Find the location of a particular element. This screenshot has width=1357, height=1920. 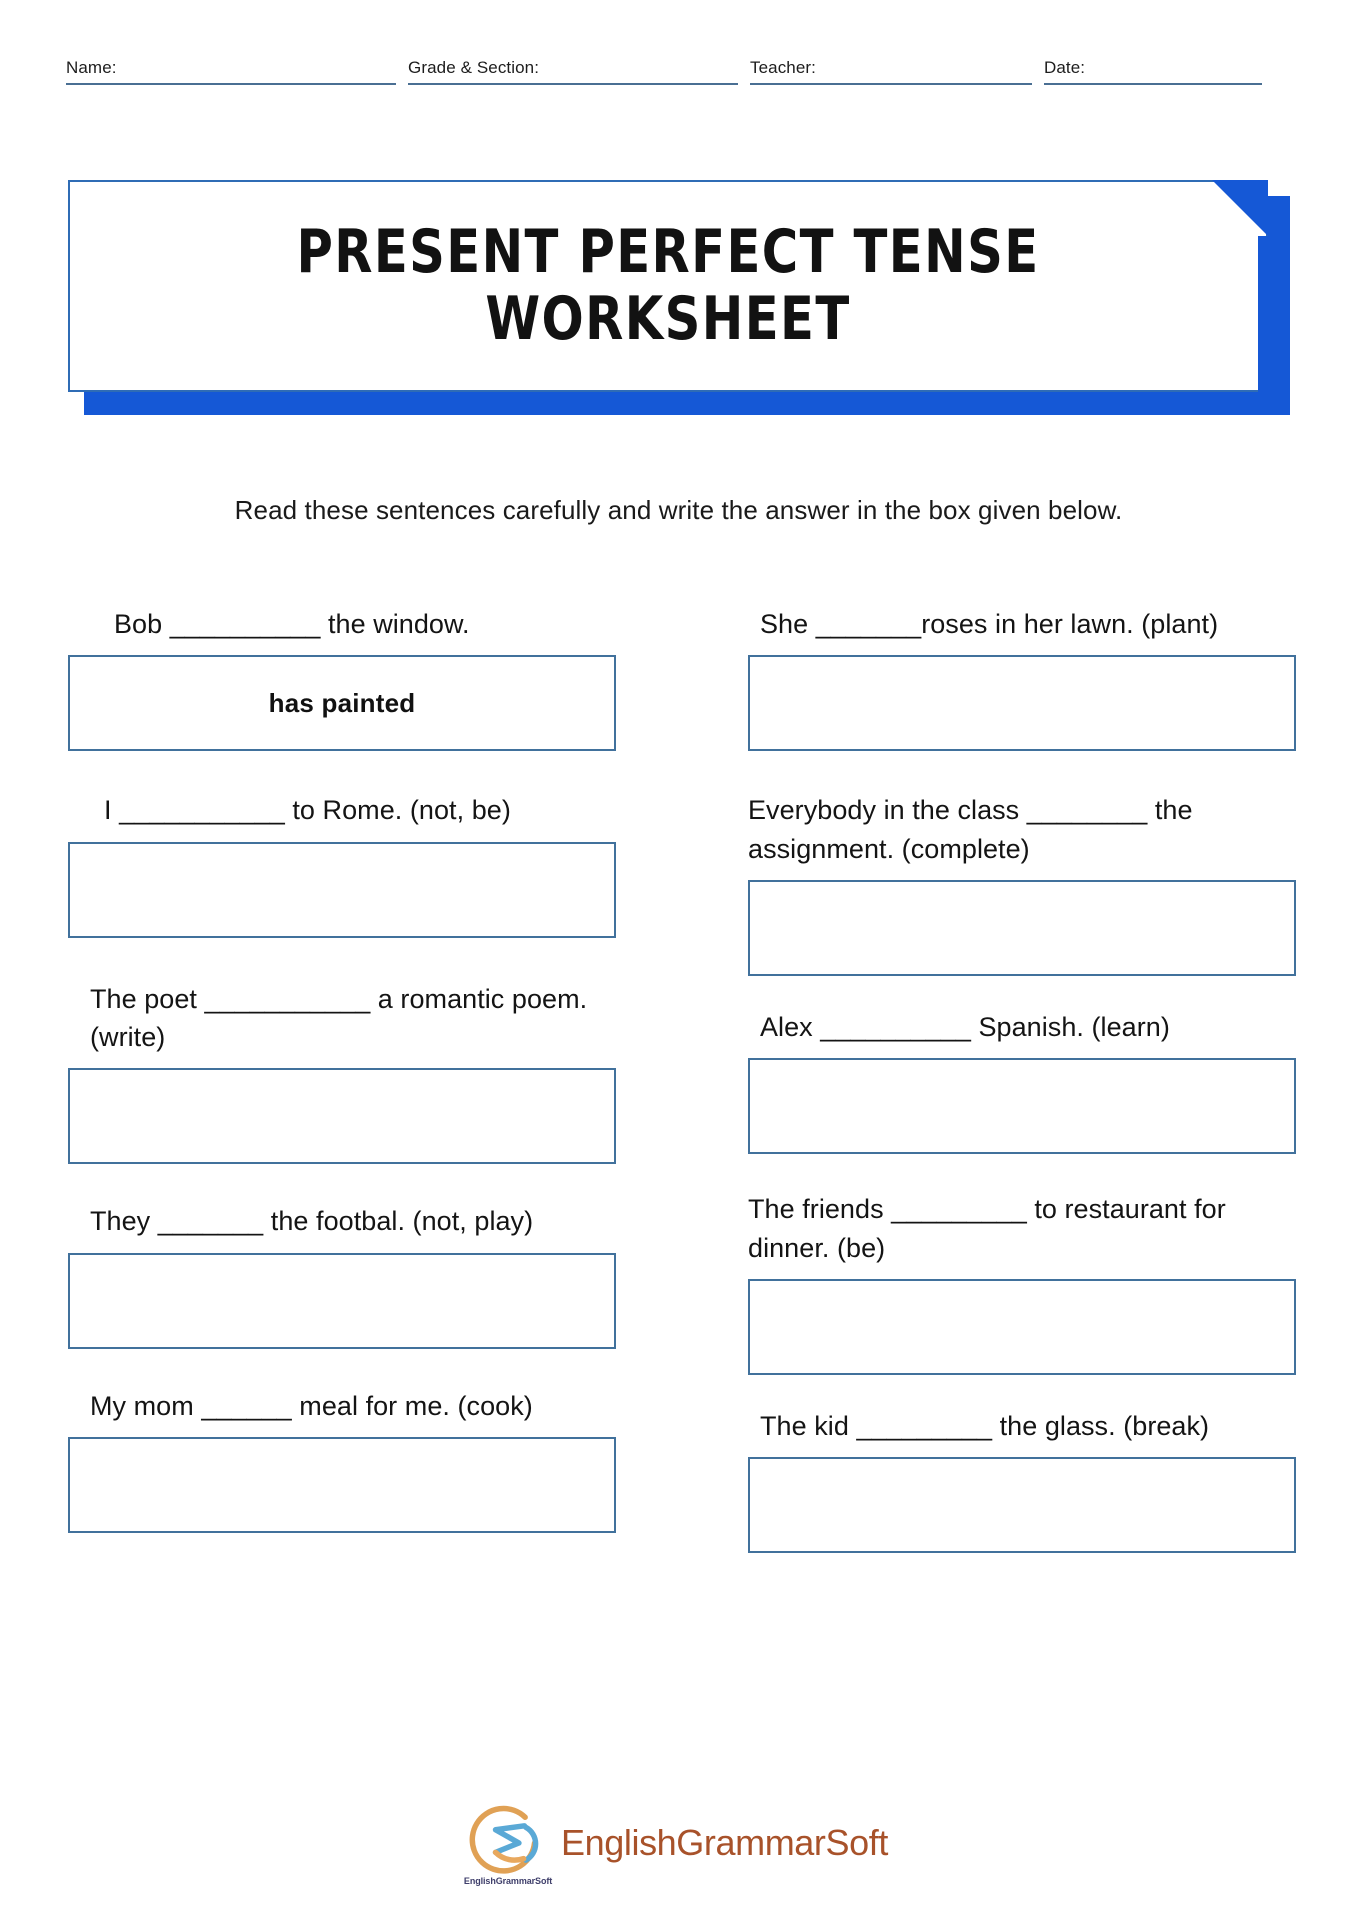

question-item: My mom ______ meal for me. (cook) is located at coordinates (342, 1460).